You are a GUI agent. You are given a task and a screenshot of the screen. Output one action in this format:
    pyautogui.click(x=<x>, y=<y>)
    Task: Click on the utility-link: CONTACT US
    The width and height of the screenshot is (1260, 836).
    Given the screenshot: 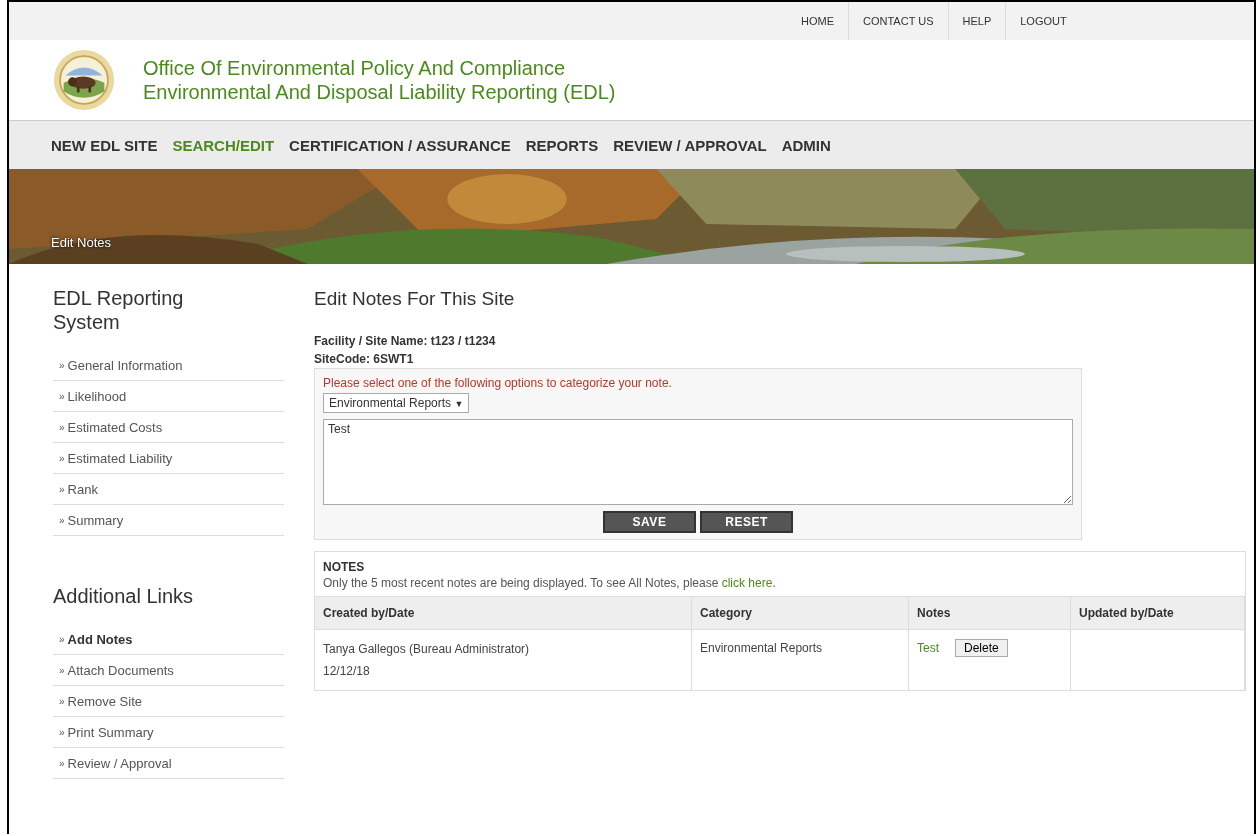 What is the action you would take?
    pyautogui.click(x=898, y=21)
    